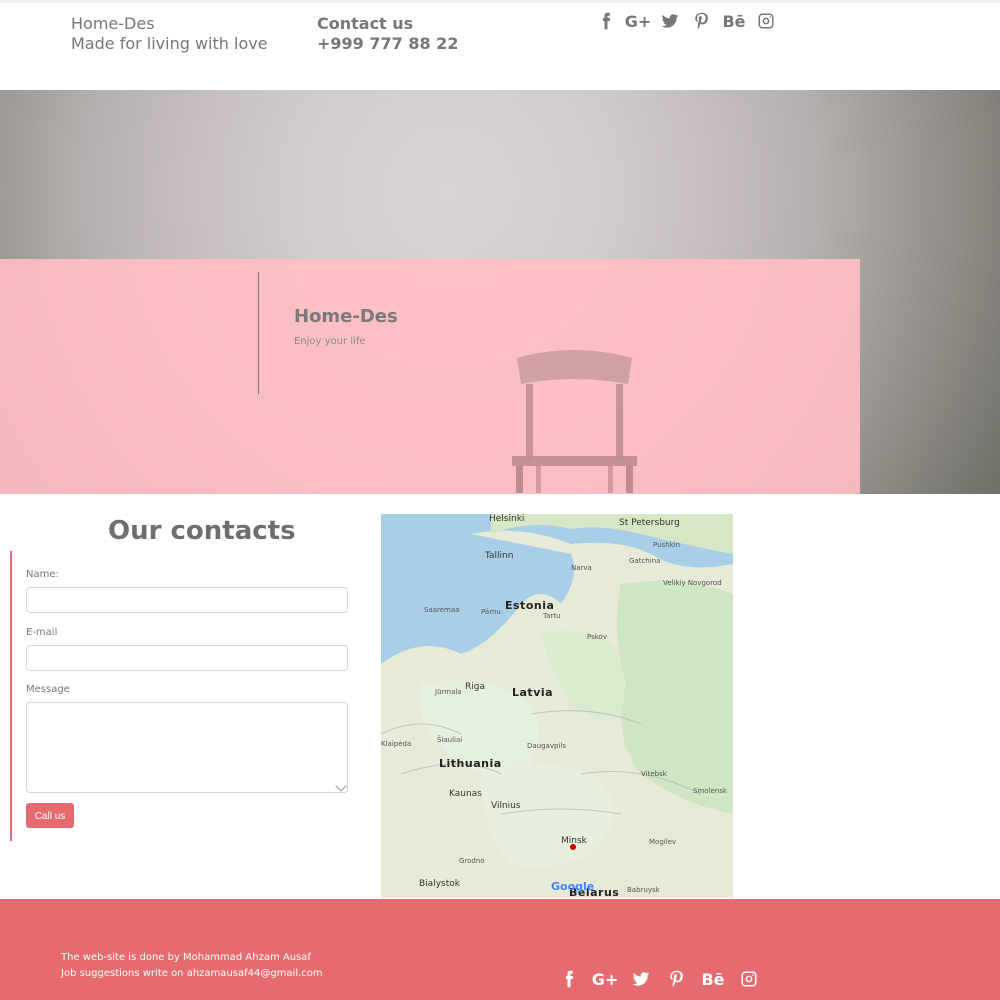 This screenshot has height=1000, width=1000. I want to click on name-label: Name:, so click(42, 574).